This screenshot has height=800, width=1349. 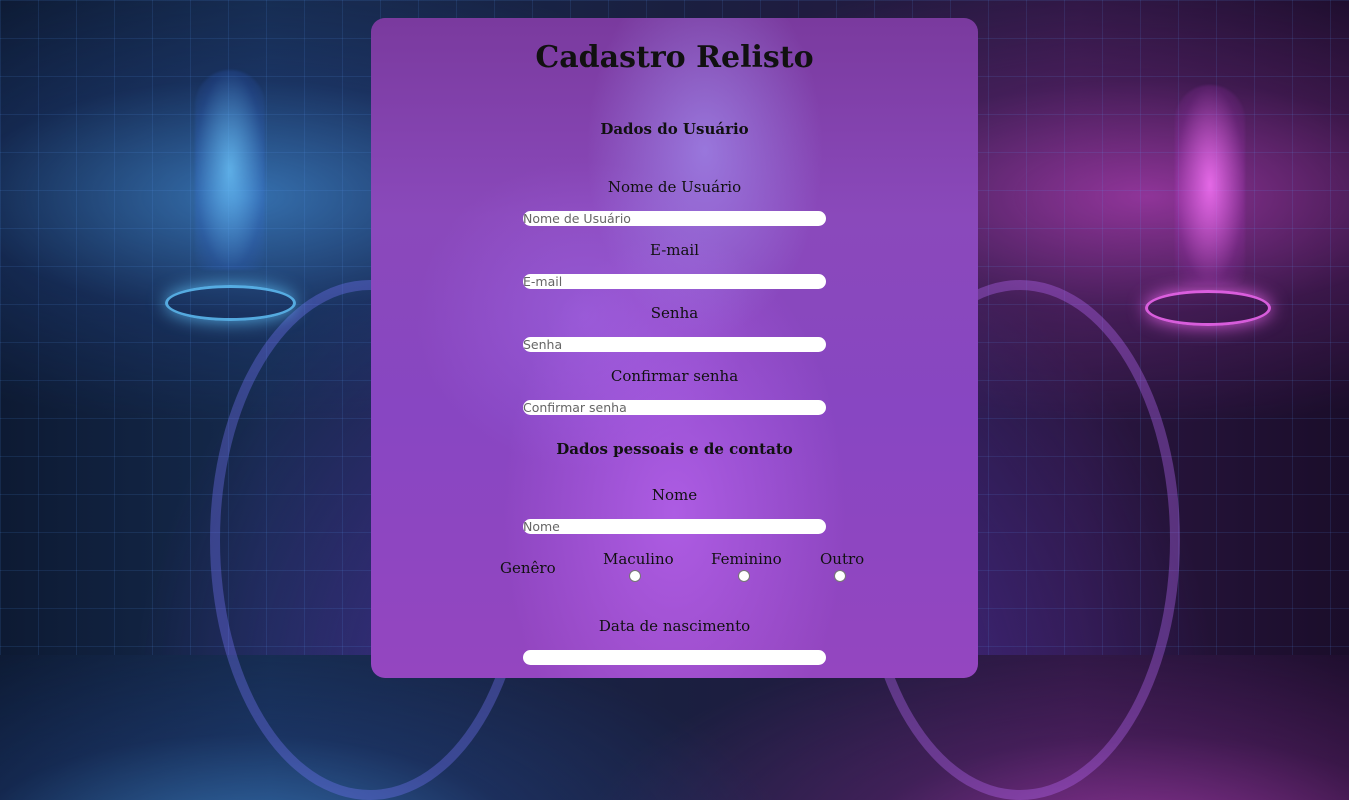 What do you see at coordinates (674, 313) in the screenshot?
I see `password-label: Senha` at bounding box center [674, 313].